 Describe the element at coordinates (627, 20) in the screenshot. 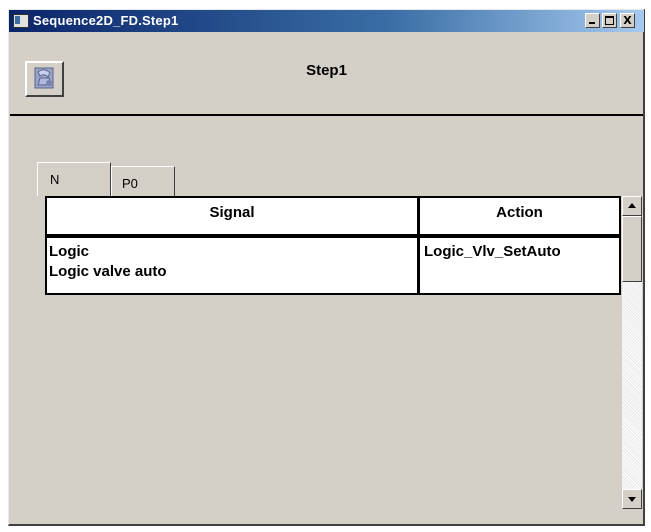

I see `close-button: X` at that location.